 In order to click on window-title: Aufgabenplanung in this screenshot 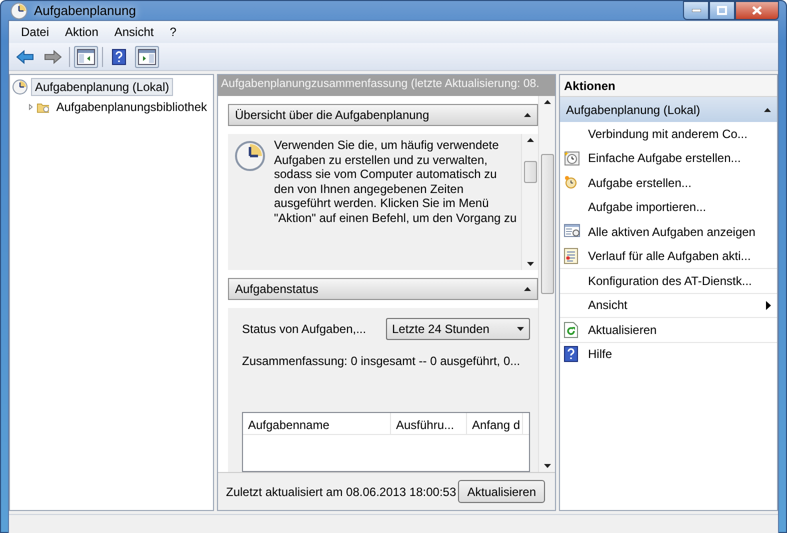, I will do `click(85, 10)`.